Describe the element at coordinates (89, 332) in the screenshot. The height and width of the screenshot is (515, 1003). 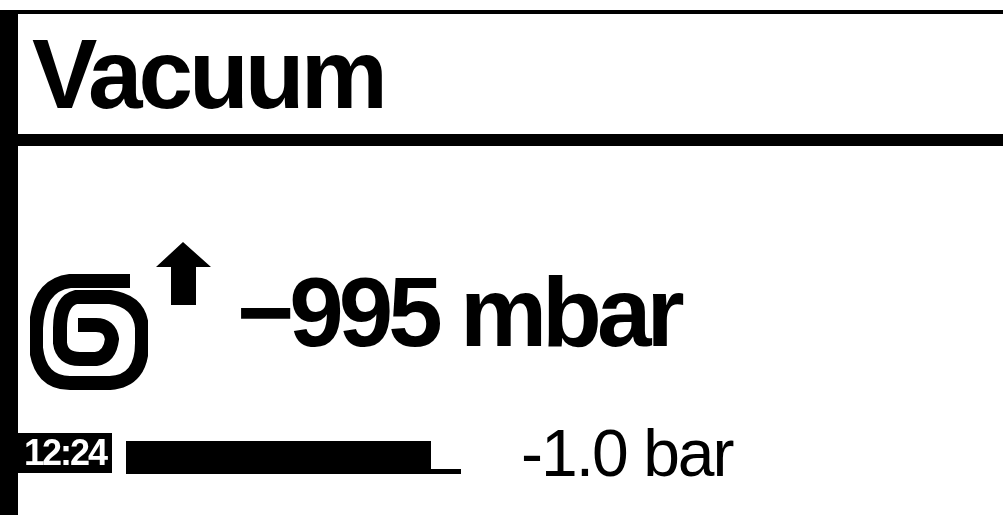
I see `spiral-icon` at that location.